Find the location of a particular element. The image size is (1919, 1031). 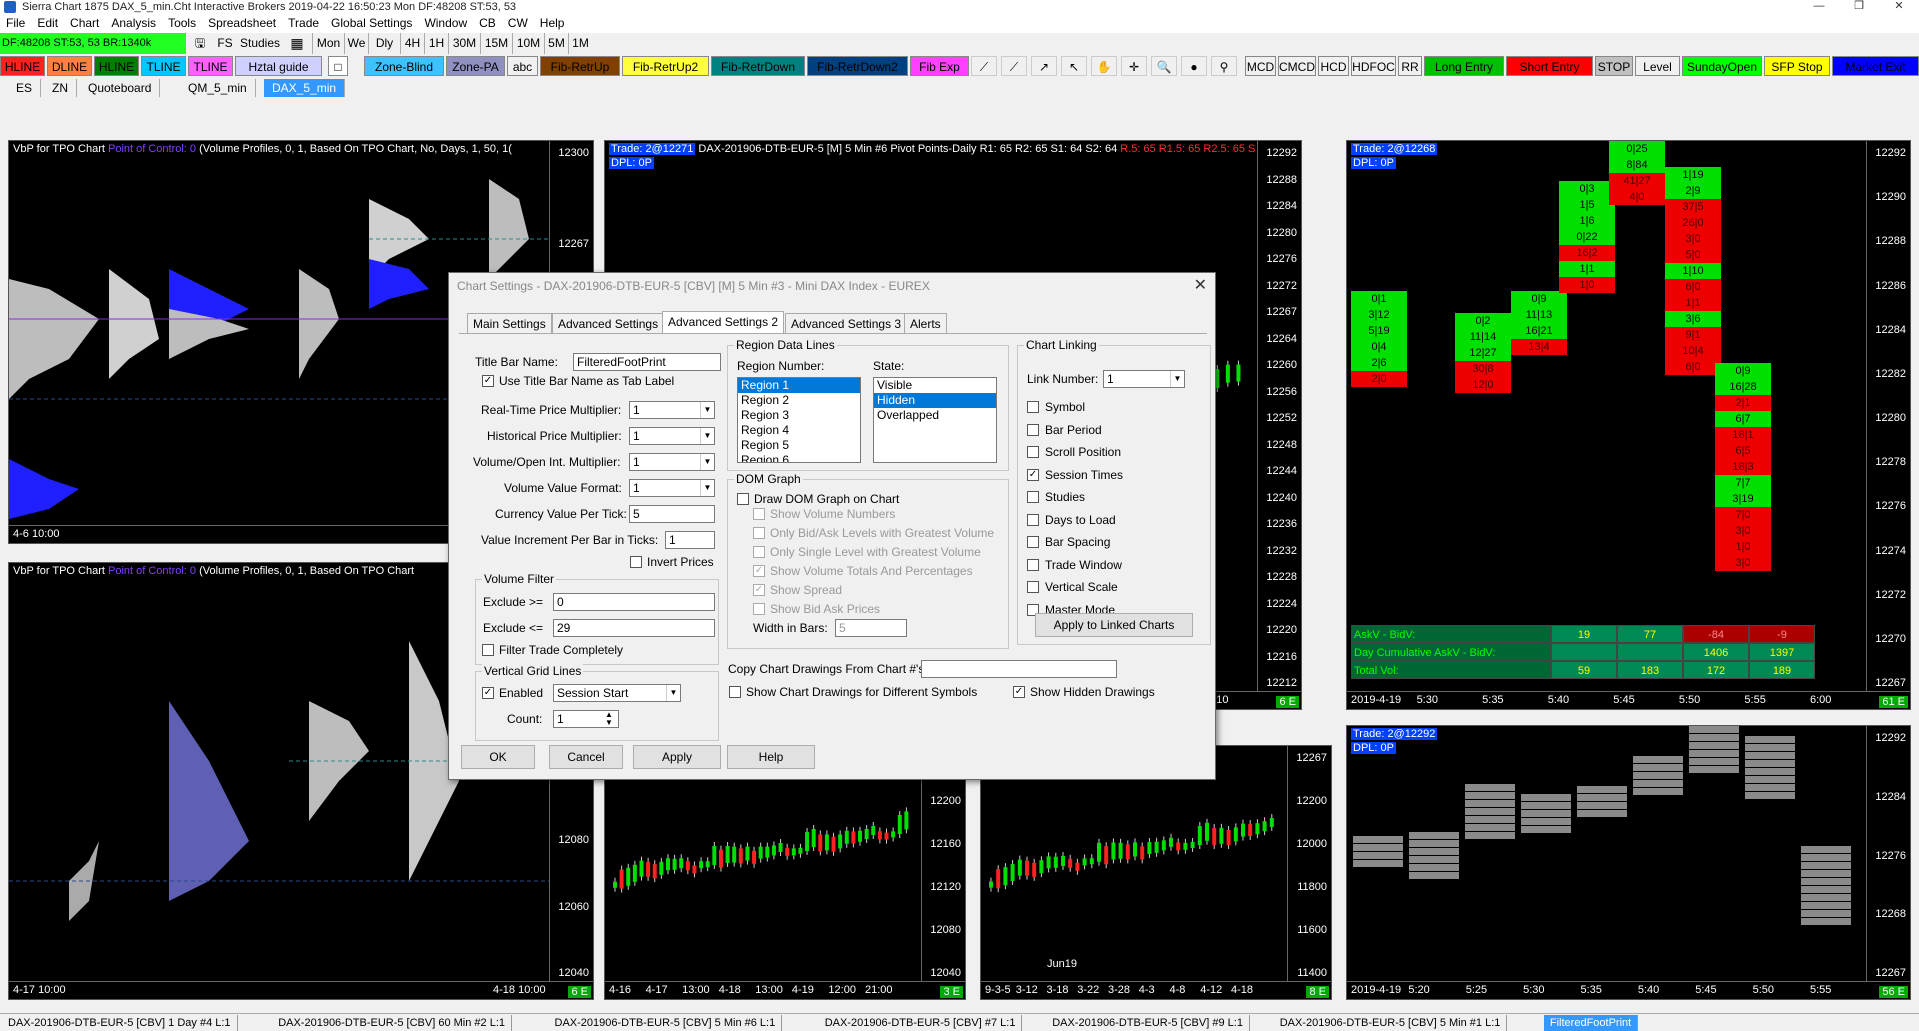

menu-edit: Edit is located at coordinates (47, 23).